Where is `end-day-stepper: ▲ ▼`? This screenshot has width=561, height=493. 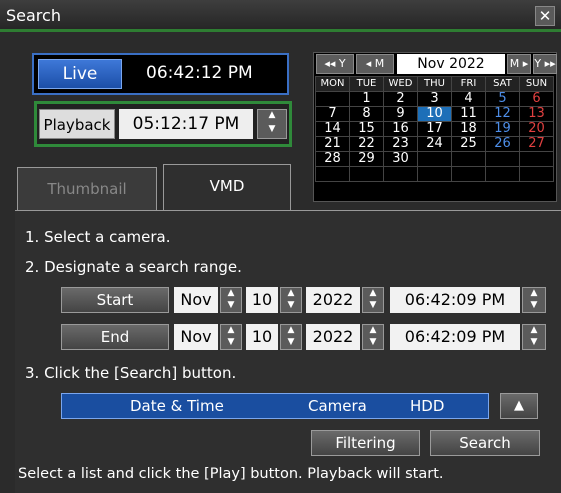
end-day-stepper: ▲ ▼ is located at coordinates (291, 337).